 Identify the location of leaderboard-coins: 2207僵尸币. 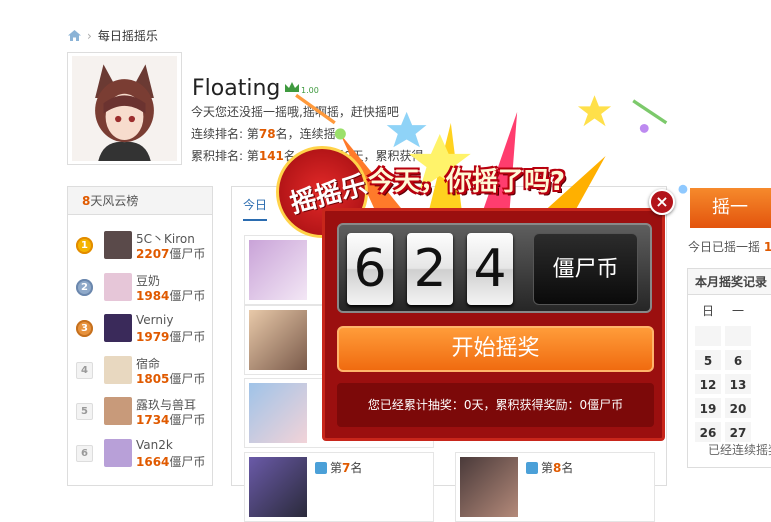
(171, 254).